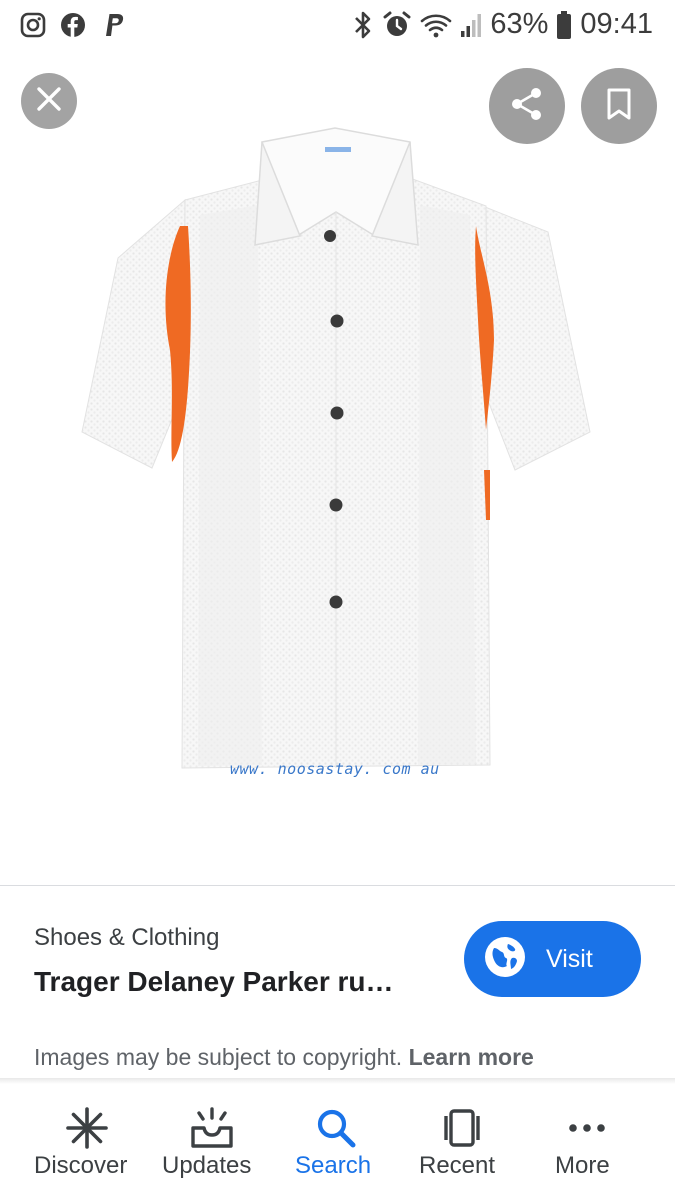 Image resolution: width=675 pixels, height=1200 pixels. I want to click on instagram-icon, so click(33, 25).